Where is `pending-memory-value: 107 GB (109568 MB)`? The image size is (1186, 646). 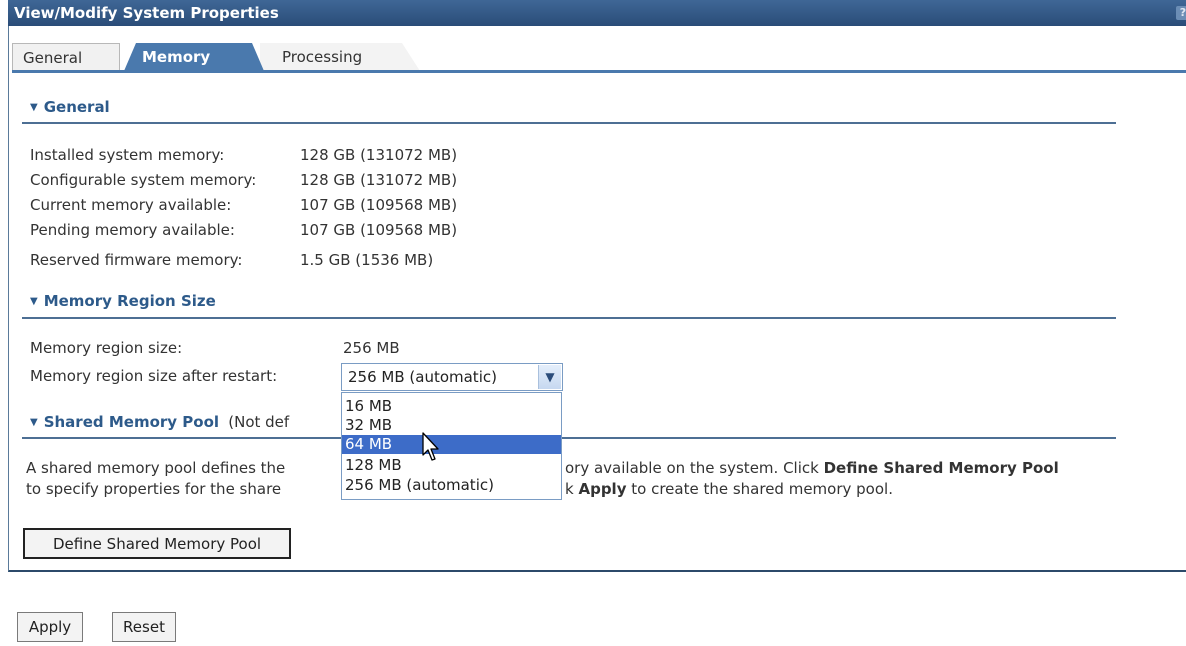
pending-memory-value: 107 GB (109568 MB) is located at coordinates (379, 230).